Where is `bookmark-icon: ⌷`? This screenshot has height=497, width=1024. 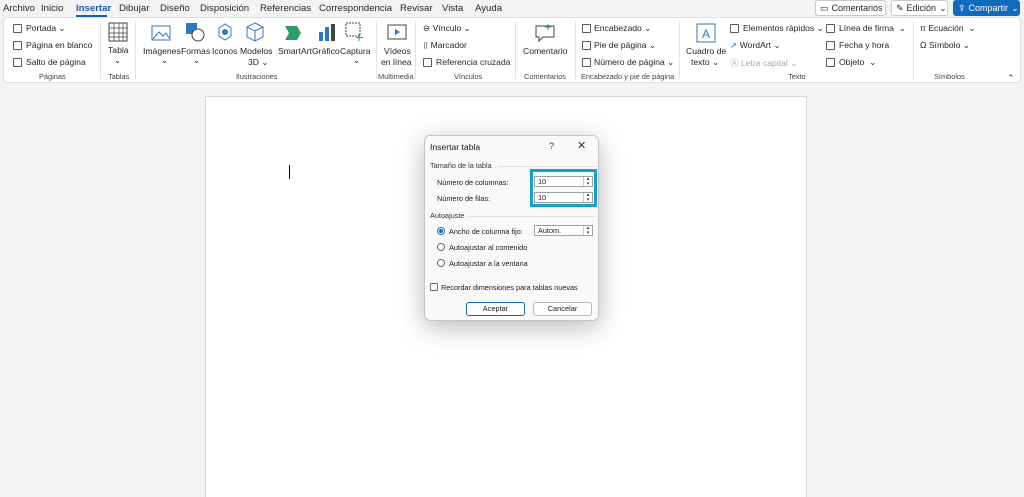 bookmark-icon: ⌷ is located at coordinates (426, 45).